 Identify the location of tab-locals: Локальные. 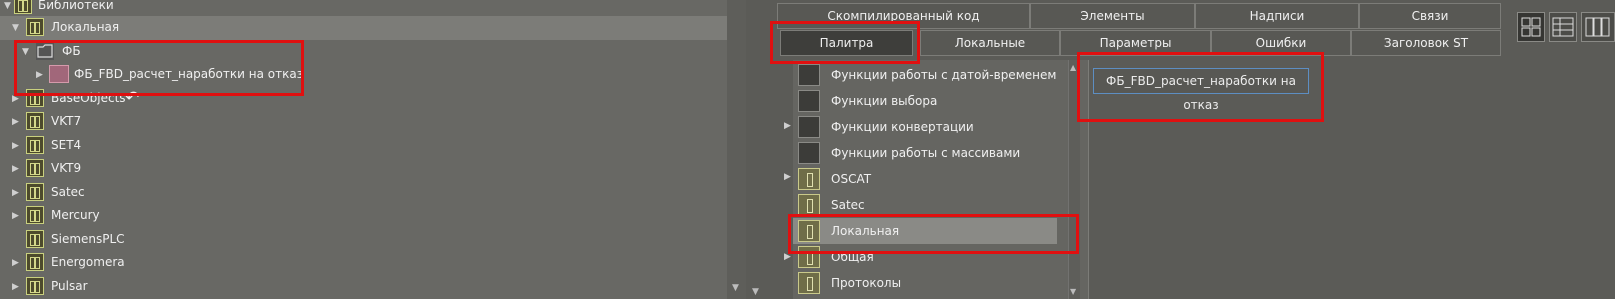
(990, 43).